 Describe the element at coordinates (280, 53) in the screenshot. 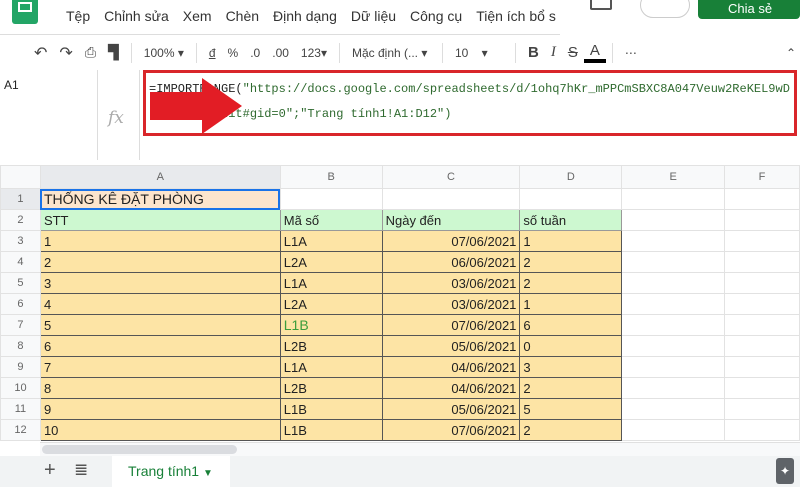

I see `increase-decimal-button: .00` at that location.